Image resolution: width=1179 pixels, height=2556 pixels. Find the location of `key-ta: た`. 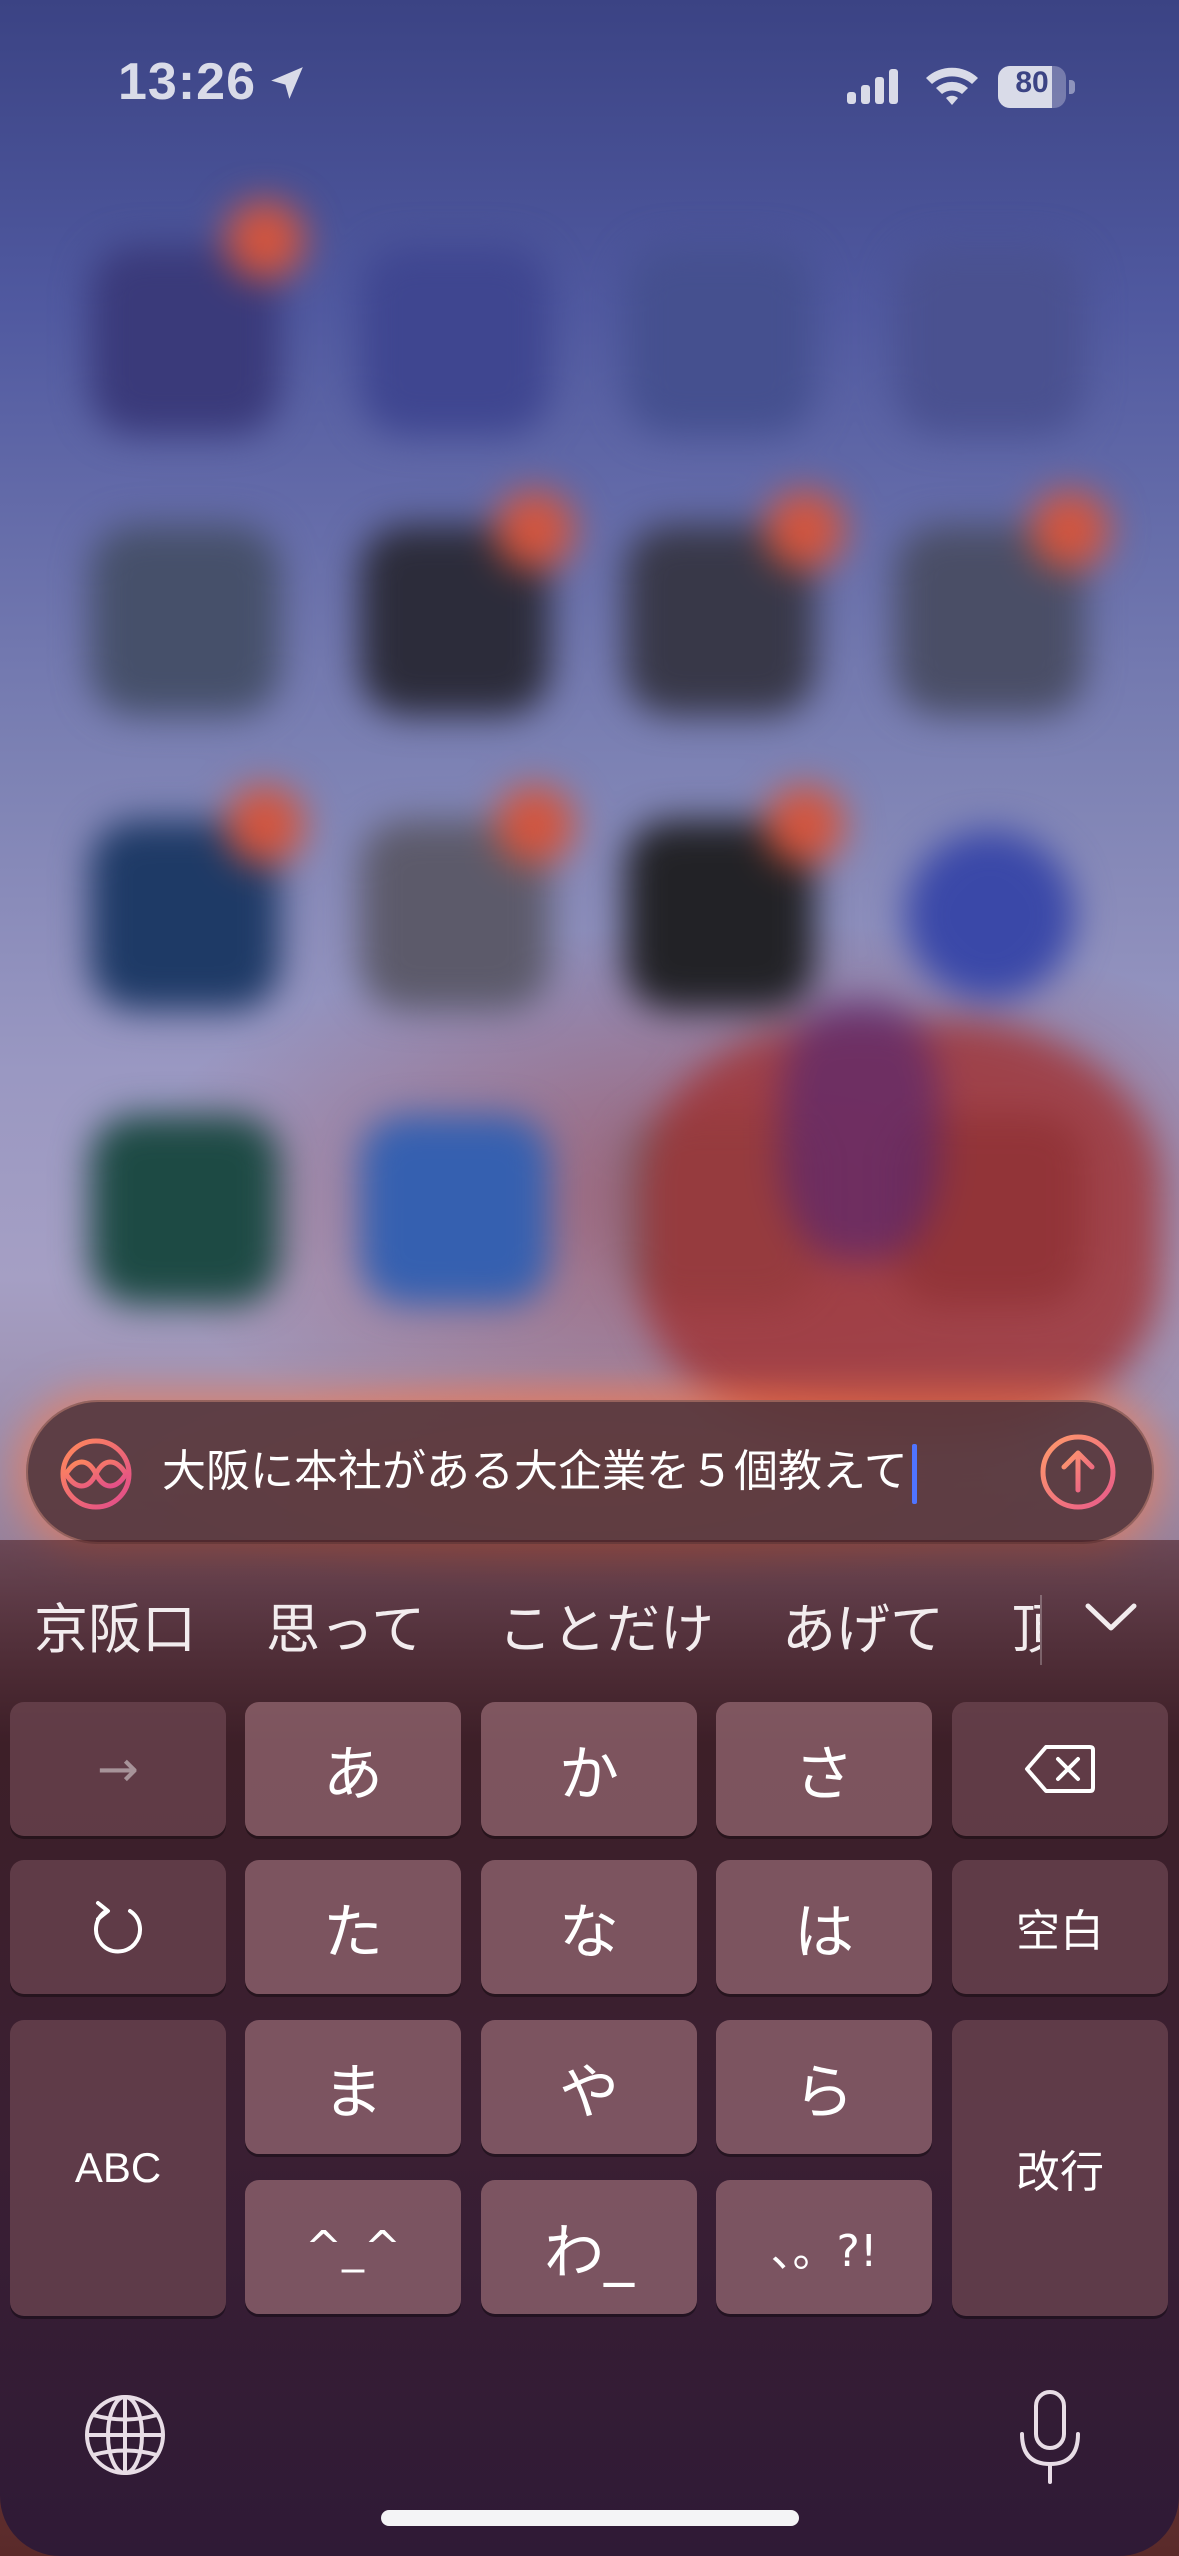

key-ta: た is located at coordinates (353, 1927).